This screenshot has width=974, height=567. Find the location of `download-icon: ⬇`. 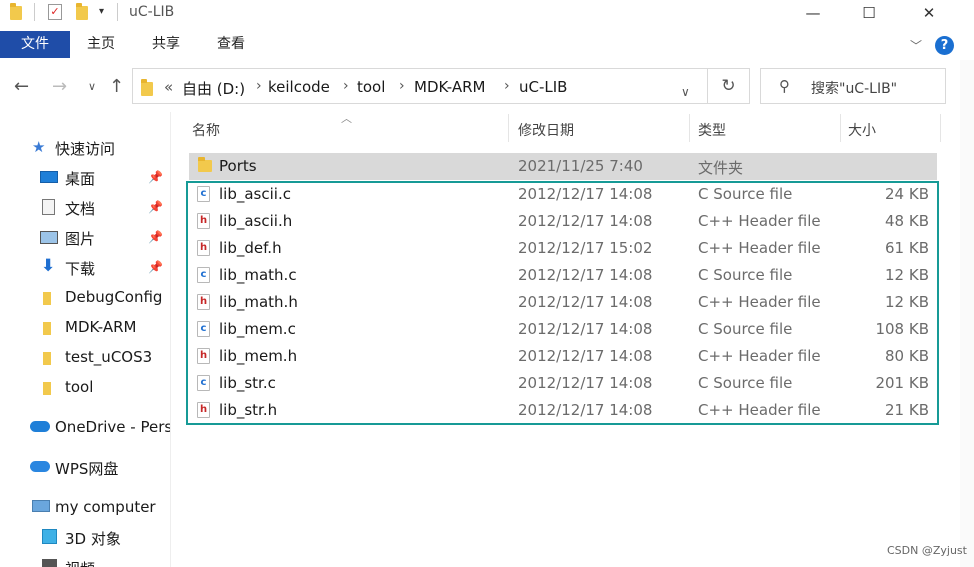

download-icon: ⬇ is located at coordinates (48, 266).